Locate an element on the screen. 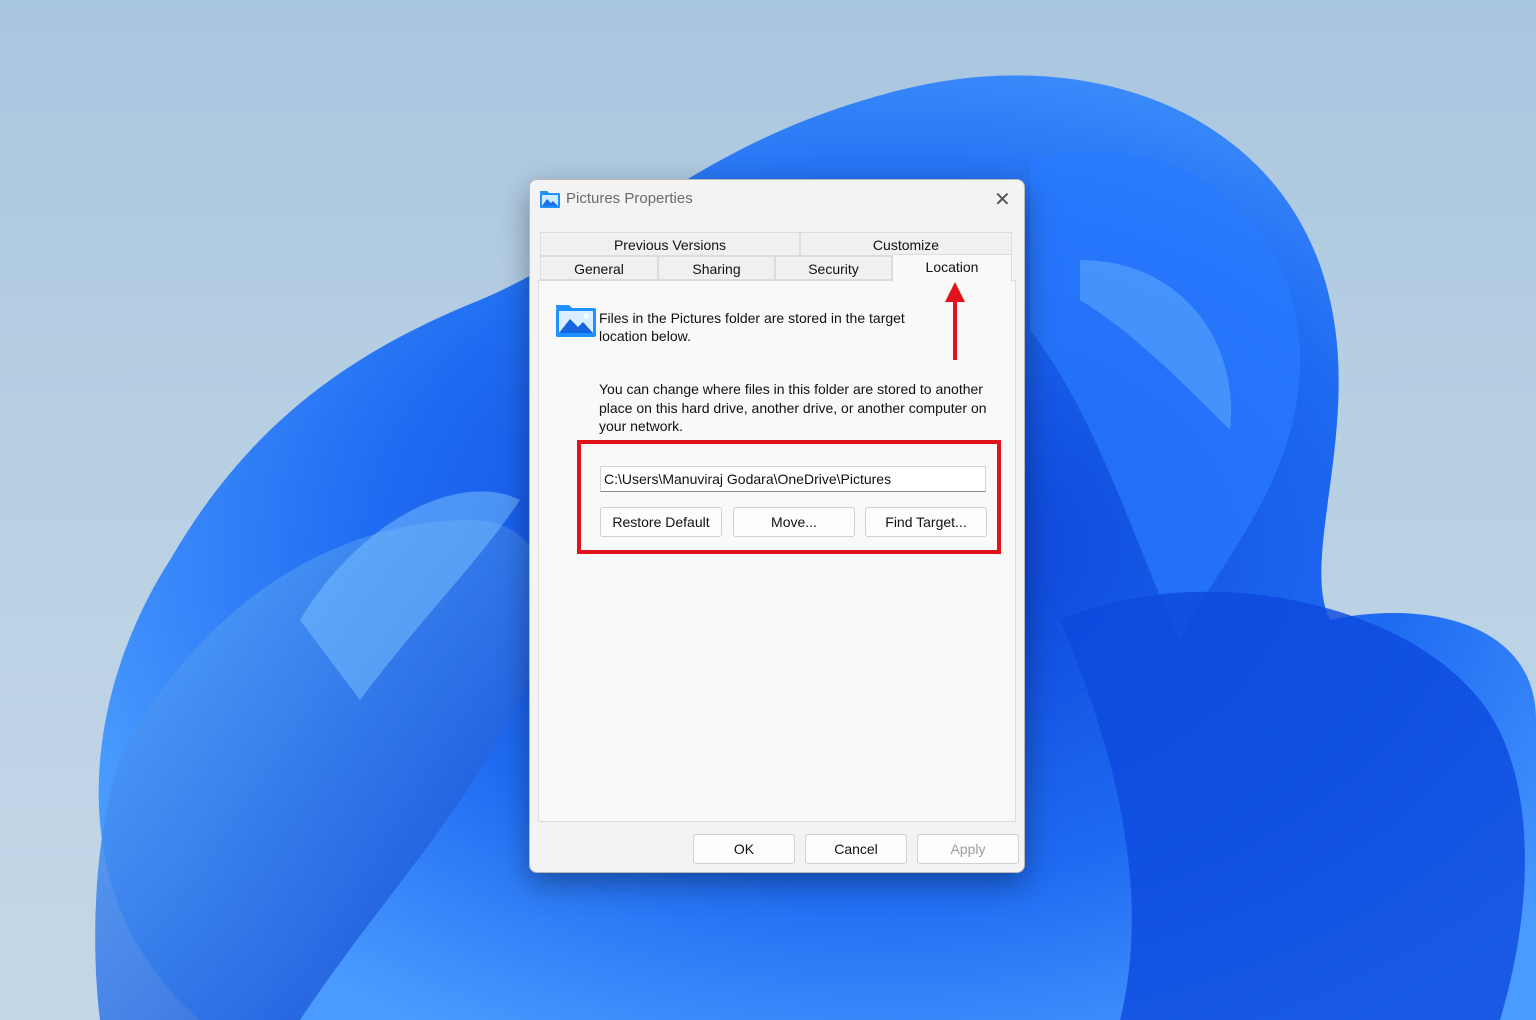  tab-sharing: Sharing is located at coordinates (716, 268).